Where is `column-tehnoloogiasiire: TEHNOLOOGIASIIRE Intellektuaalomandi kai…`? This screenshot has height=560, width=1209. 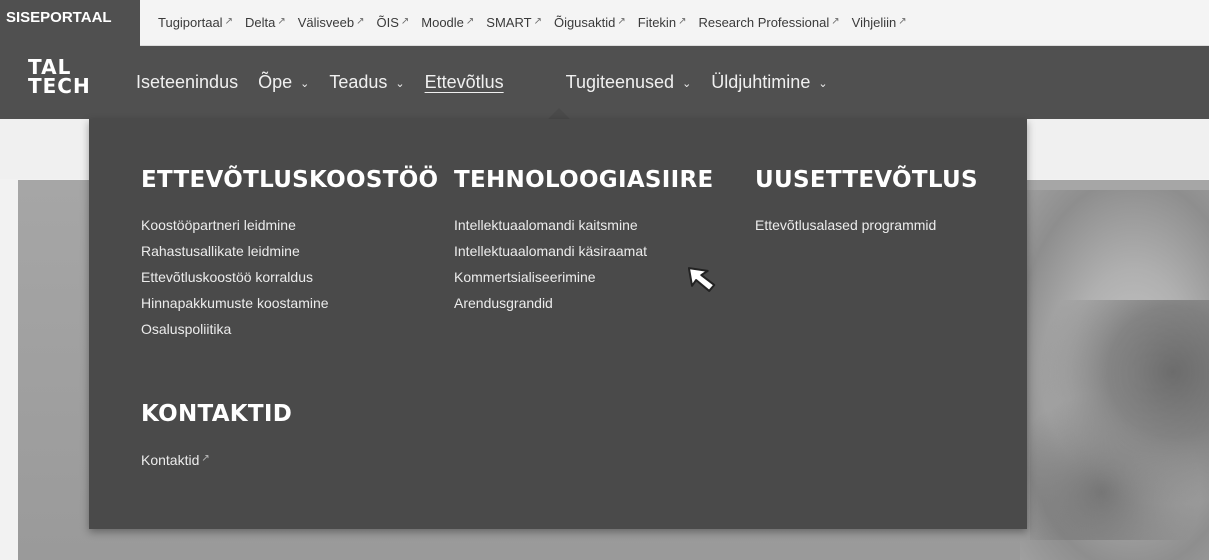 column-tehnoloogiasiire: TEHNOLOOGIASIIRE Intellektuaalomandi kai… is located at coordinates (584, 243).